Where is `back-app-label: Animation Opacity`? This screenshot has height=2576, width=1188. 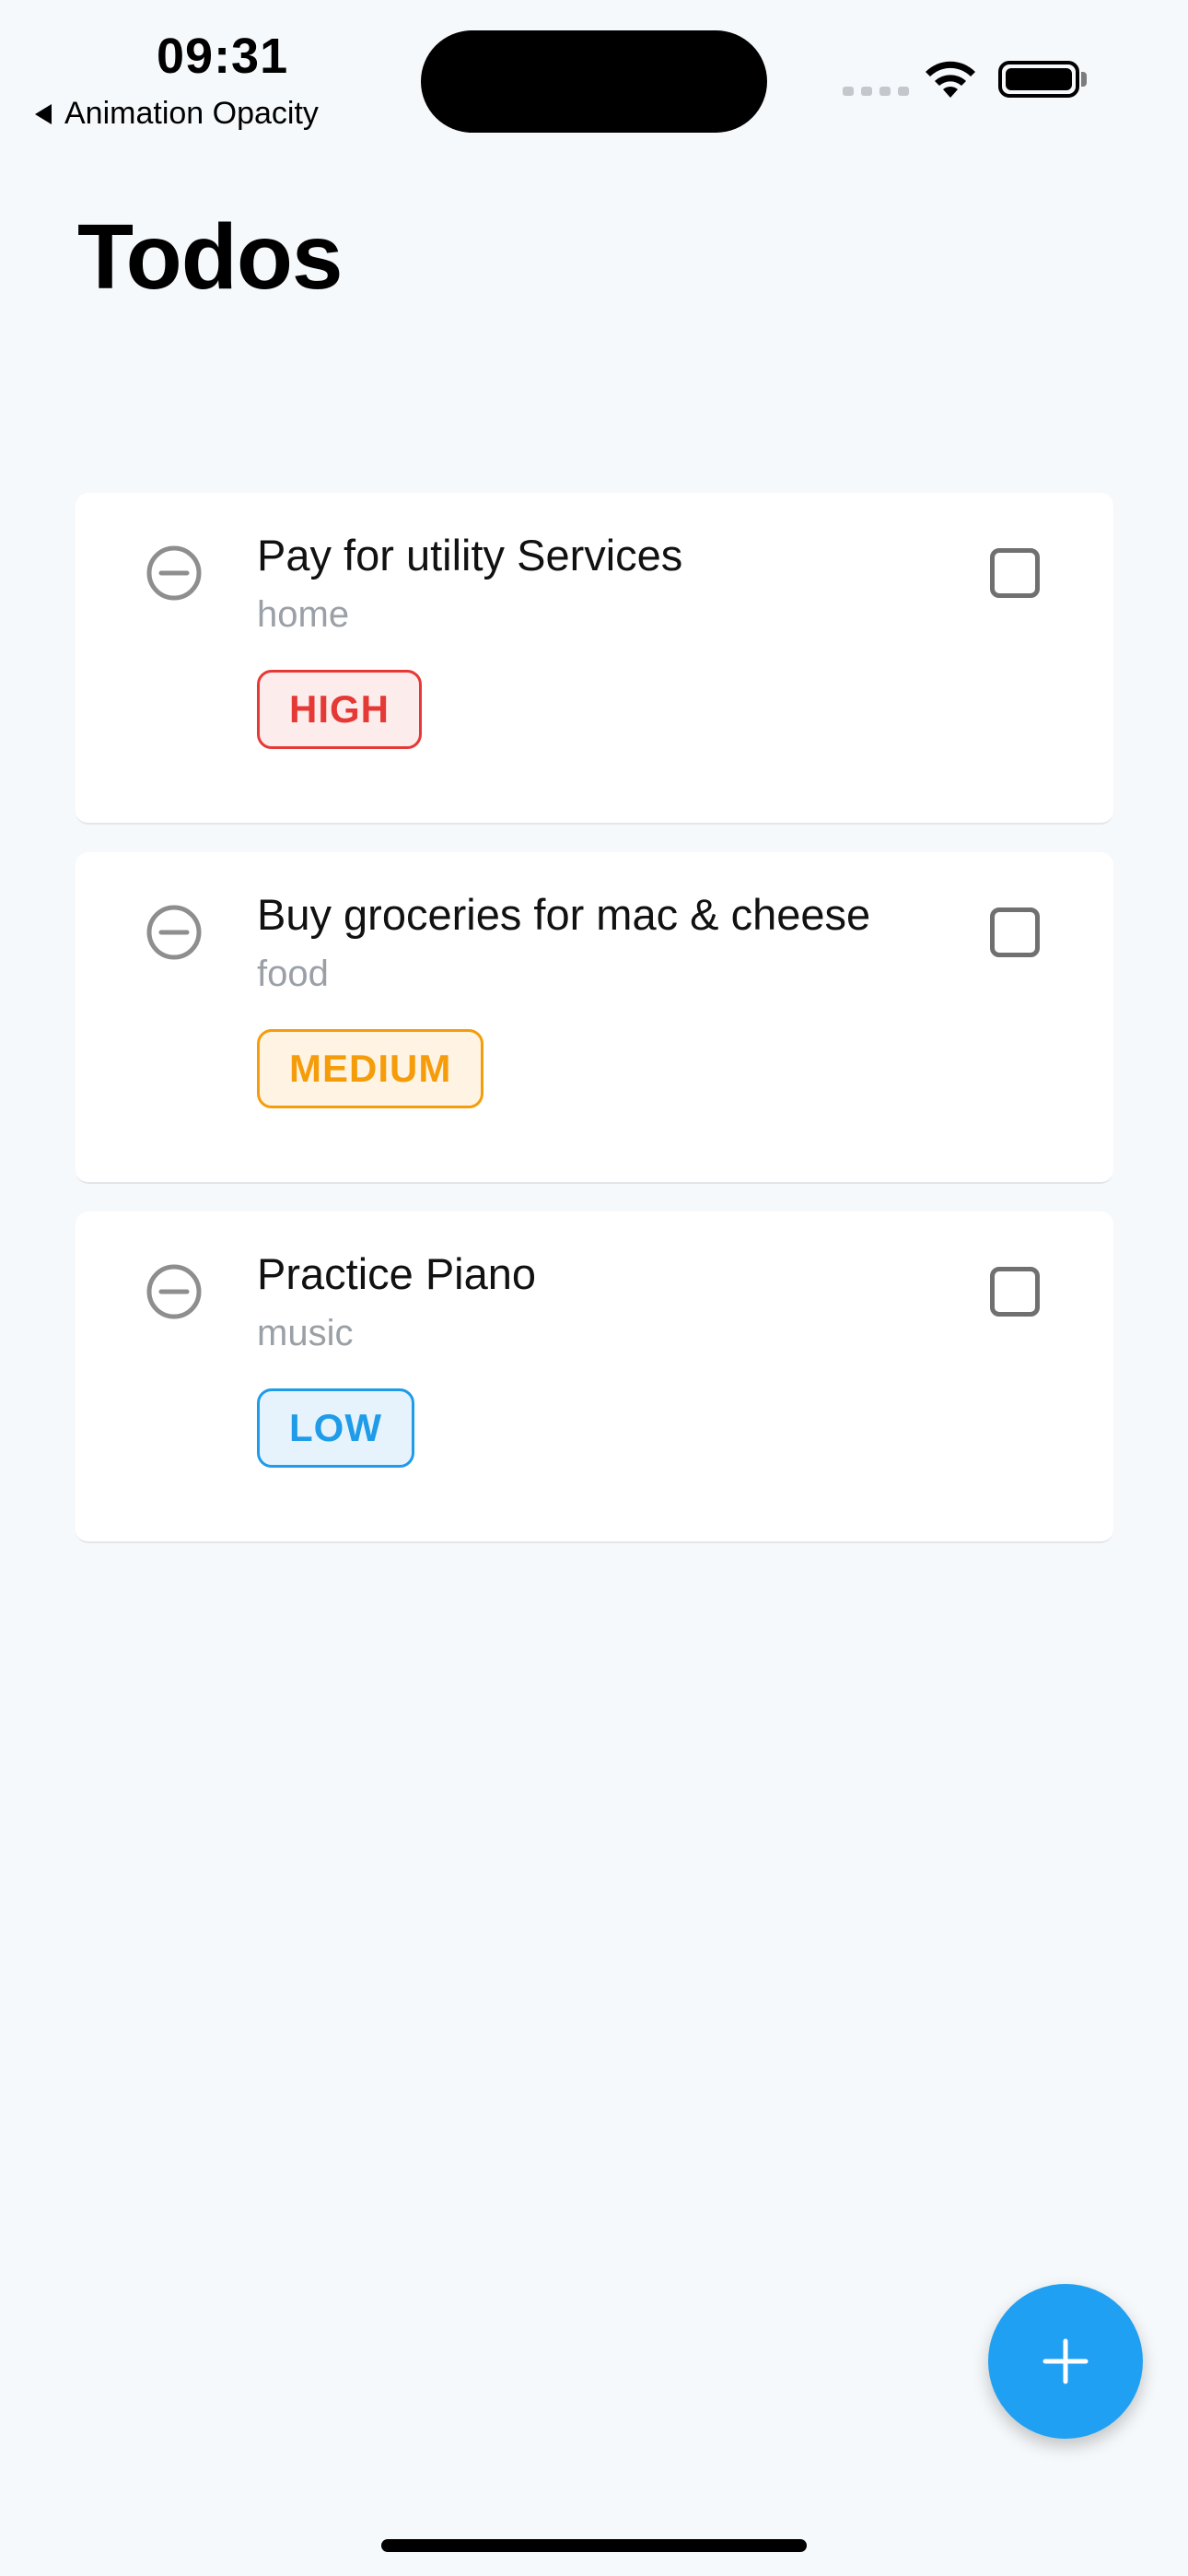 back-app-label: Animation Opacity is located at coordinates (191, 113).